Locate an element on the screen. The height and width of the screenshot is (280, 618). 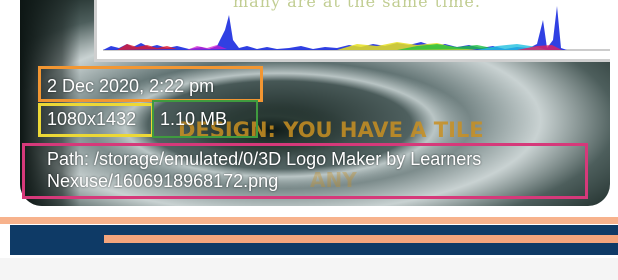
bottom-divider is located at coordinates (309, 269).